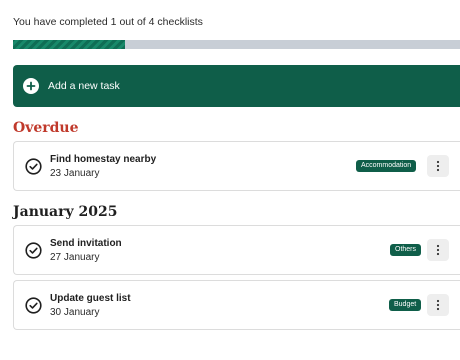  Describe the element at coordinates (90, 298) in the screenshot. I see `task-title: Update guest list` at that location.